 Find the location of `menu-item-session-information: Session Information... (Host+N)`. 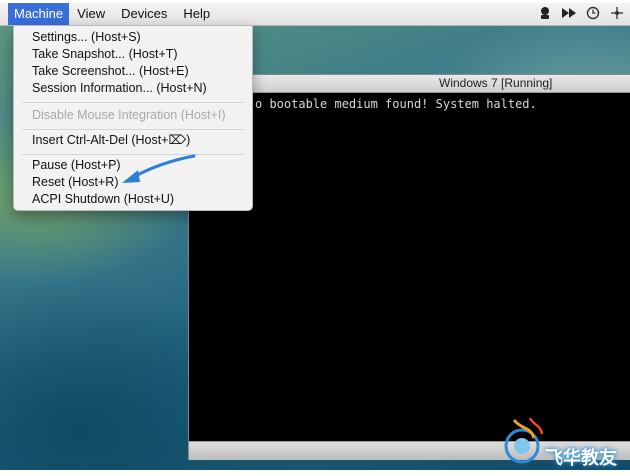

menu-item-session-information: Session Information... (Host+N) is located at coordinates (119, 88).